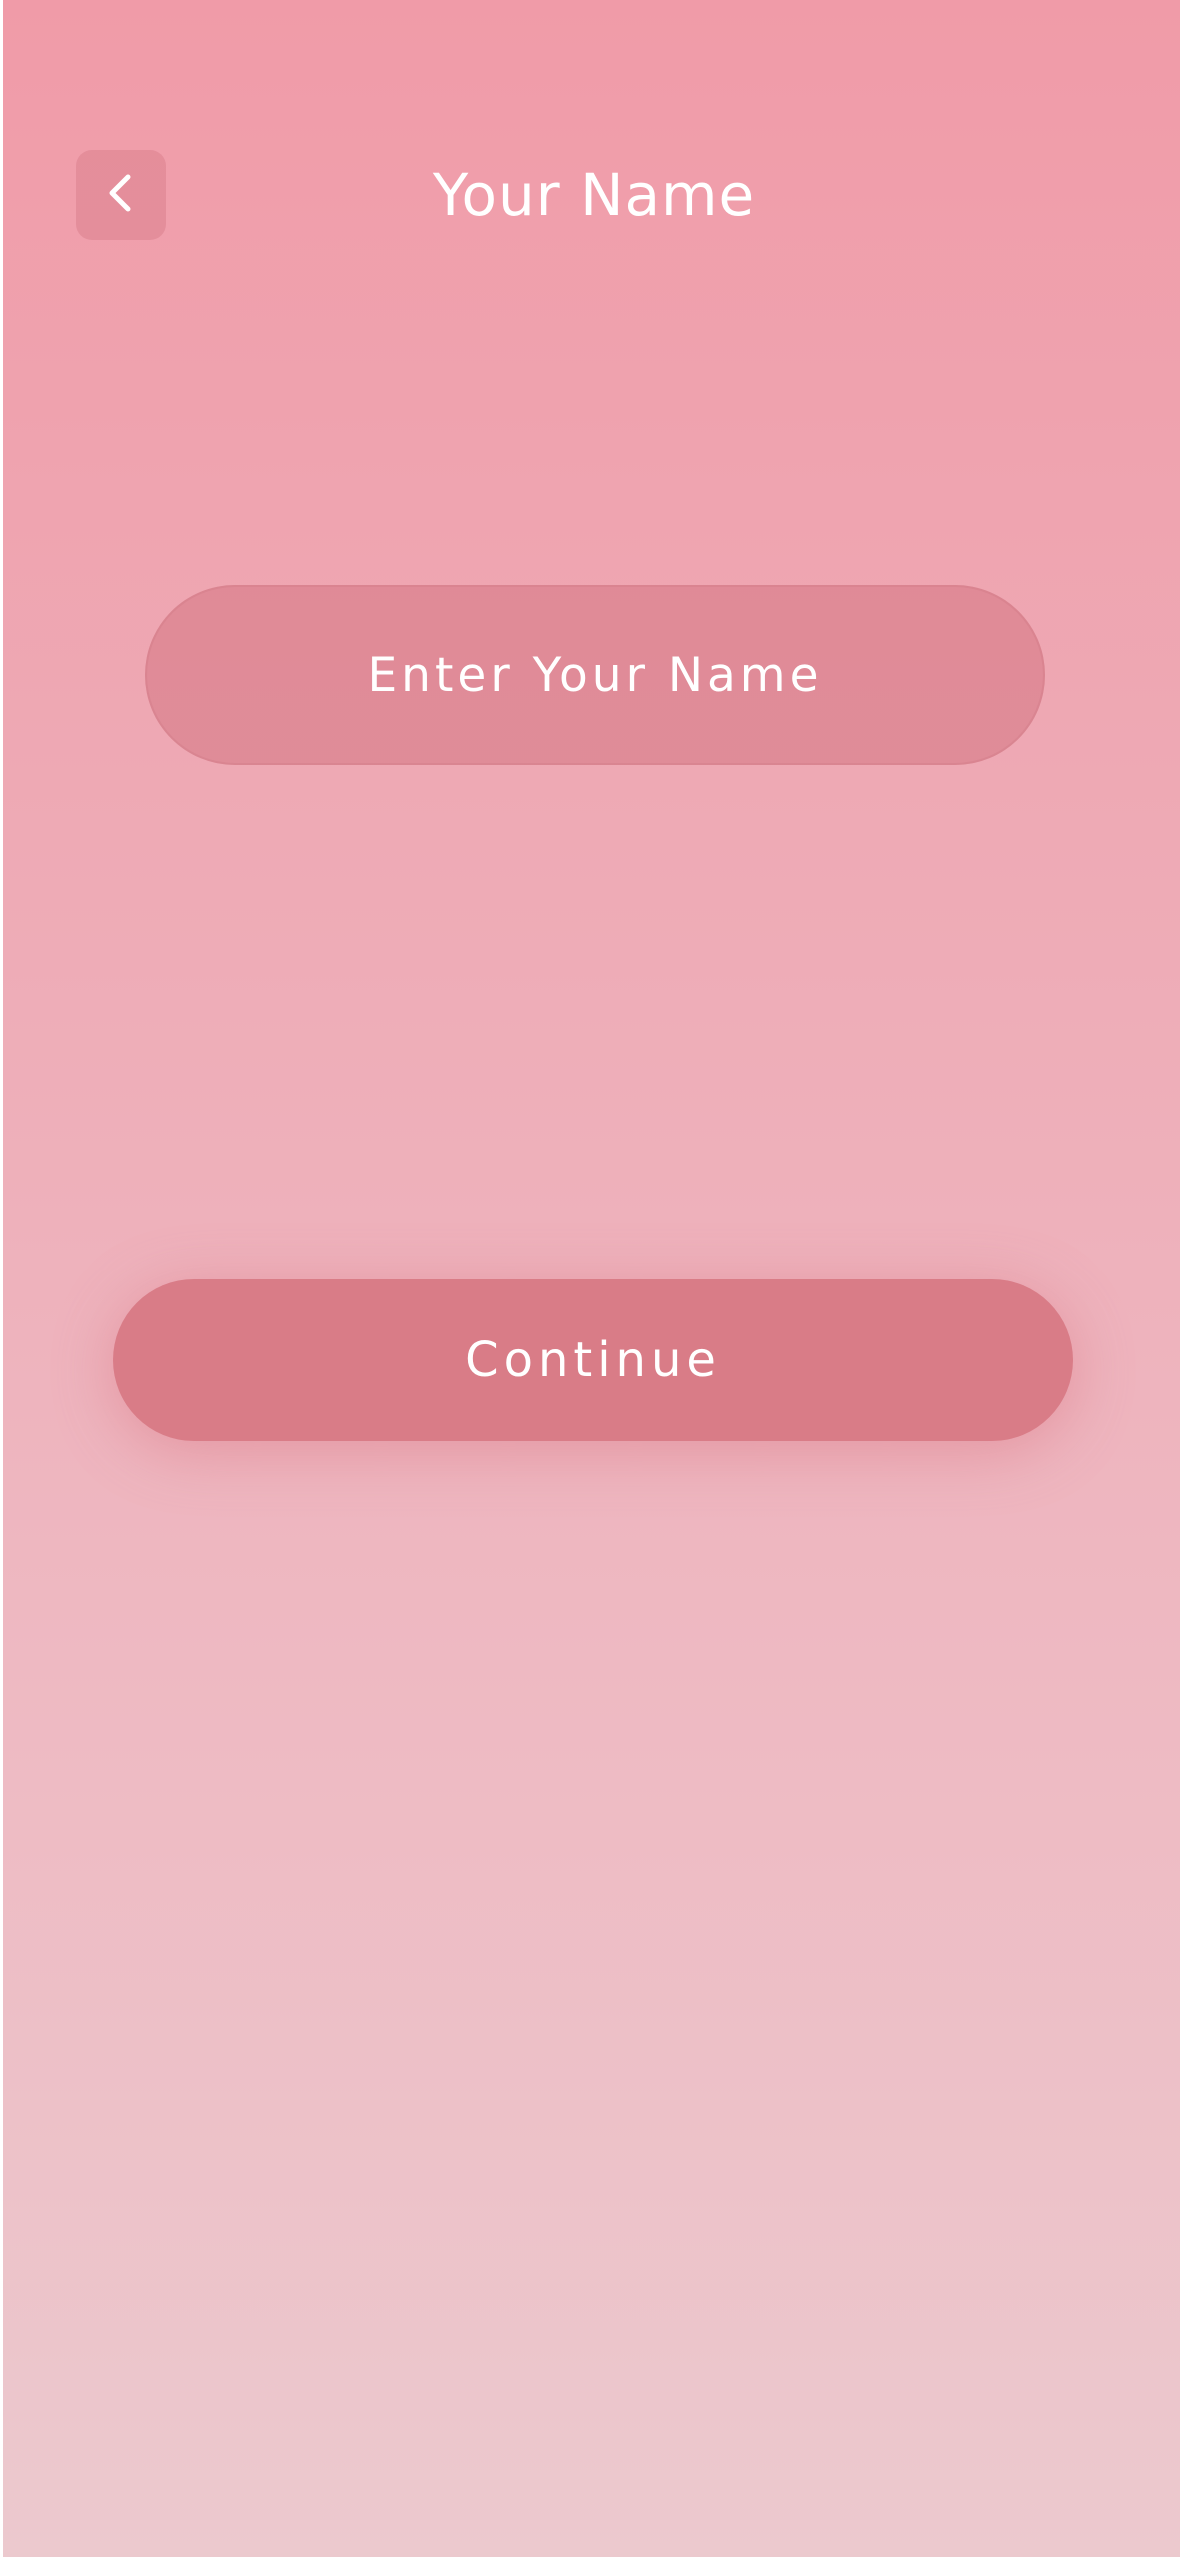 This screenshot has height=2557, width=1180. I want to click on name-field, so click(595, 675).